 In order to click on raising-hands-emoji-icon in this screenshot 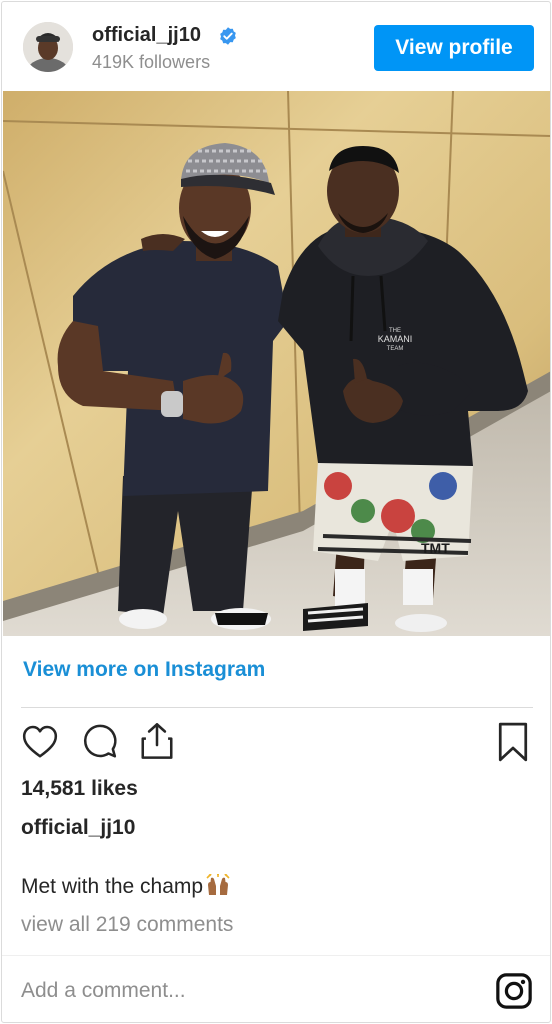, I will do `click(218, 884)`.